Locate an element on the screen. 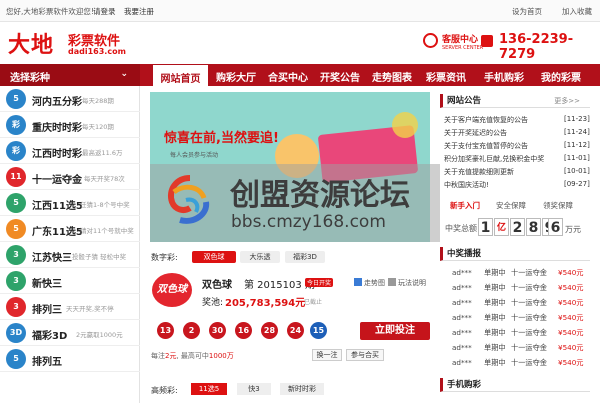 The image size is (600, 403). logo-url: dadi163.com is located at coordinates (97, 51).